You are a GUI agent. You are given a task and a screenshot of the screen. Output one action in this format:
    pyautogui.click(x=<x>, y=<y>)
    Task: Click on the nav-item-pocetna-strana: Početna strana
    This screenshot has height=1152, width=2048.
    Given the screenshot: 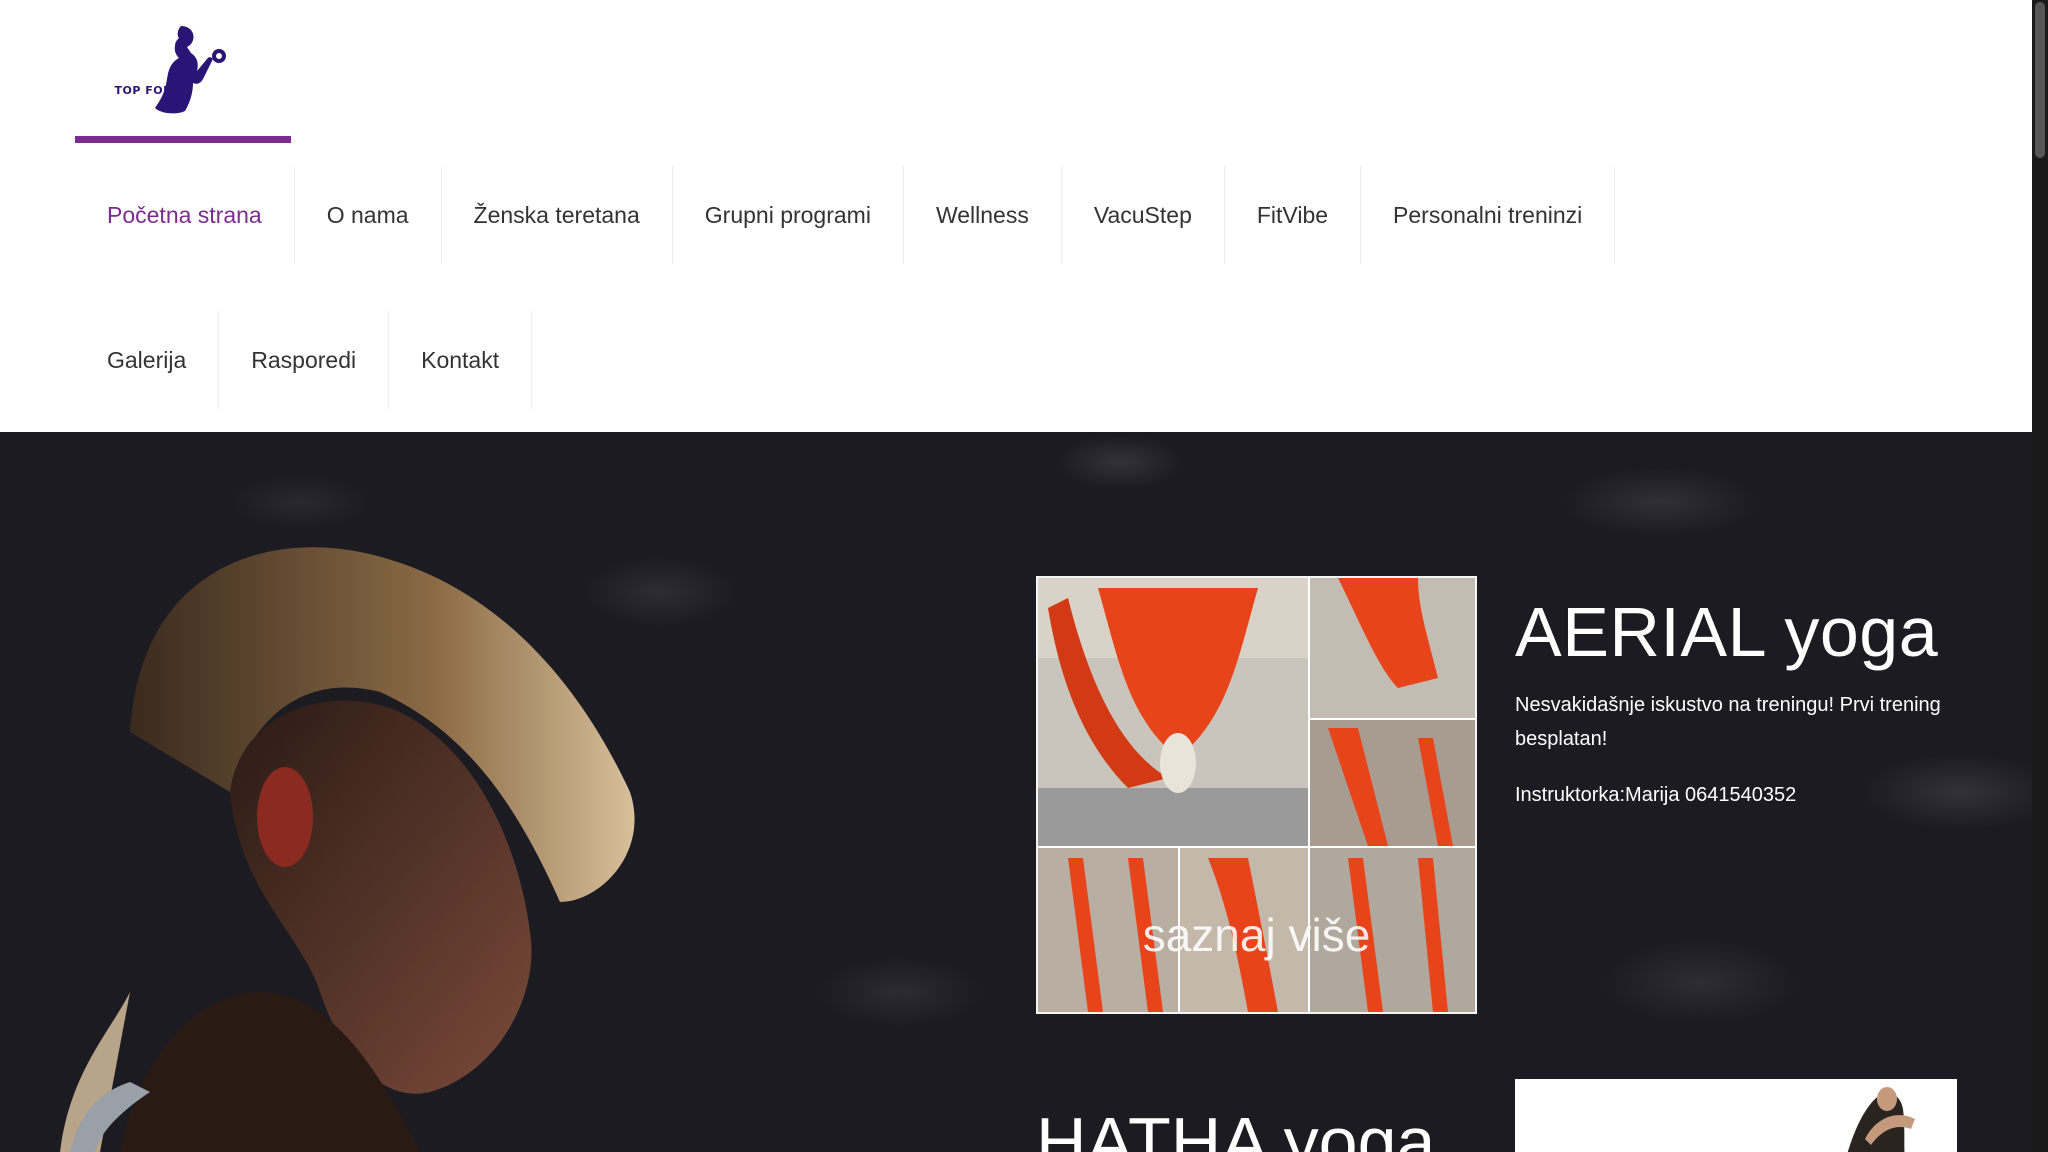 What is the action you would take?
    pyautogui.click(x=185, y=215)
    